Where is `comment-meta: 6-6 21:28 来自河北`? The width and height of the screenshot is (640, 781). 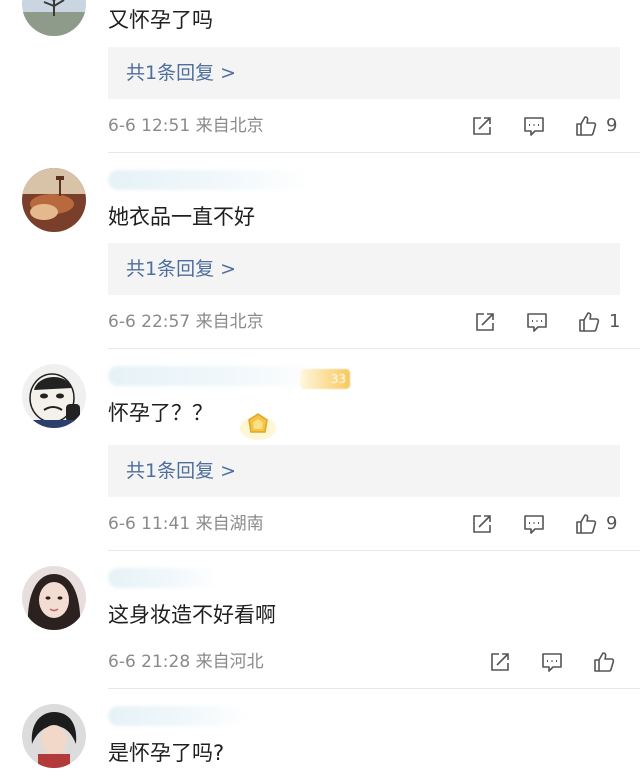 comment-meta: 6-6 21:28 来自河北 is located at coordinates (186, 662).